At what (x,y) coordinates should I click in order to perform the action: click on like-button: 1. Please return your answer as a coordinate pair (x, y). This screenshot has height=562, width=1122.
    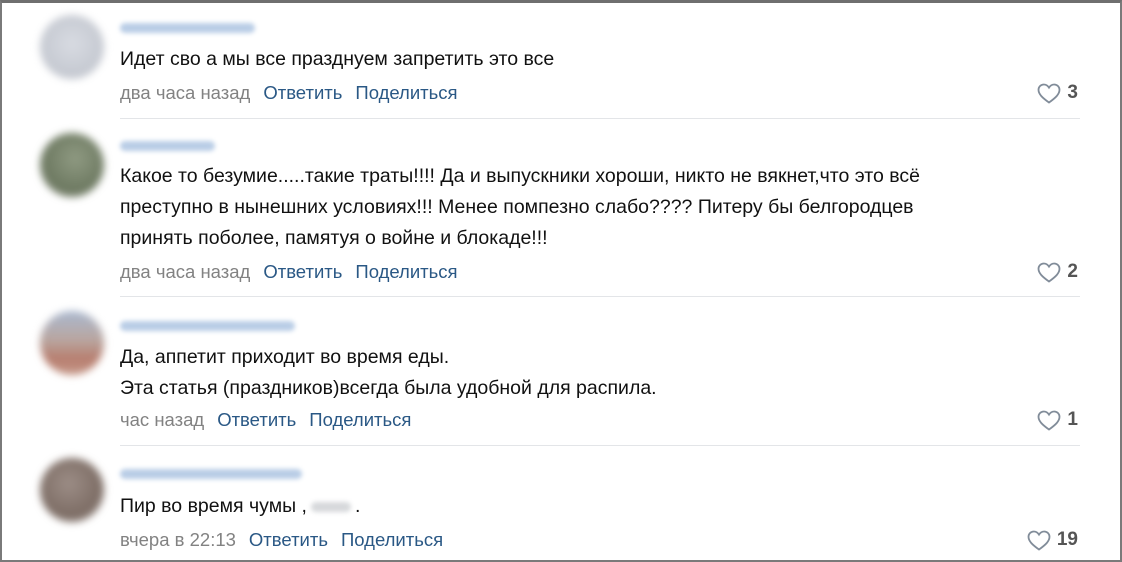
    Looking at the image, I should click on (1057, 420).